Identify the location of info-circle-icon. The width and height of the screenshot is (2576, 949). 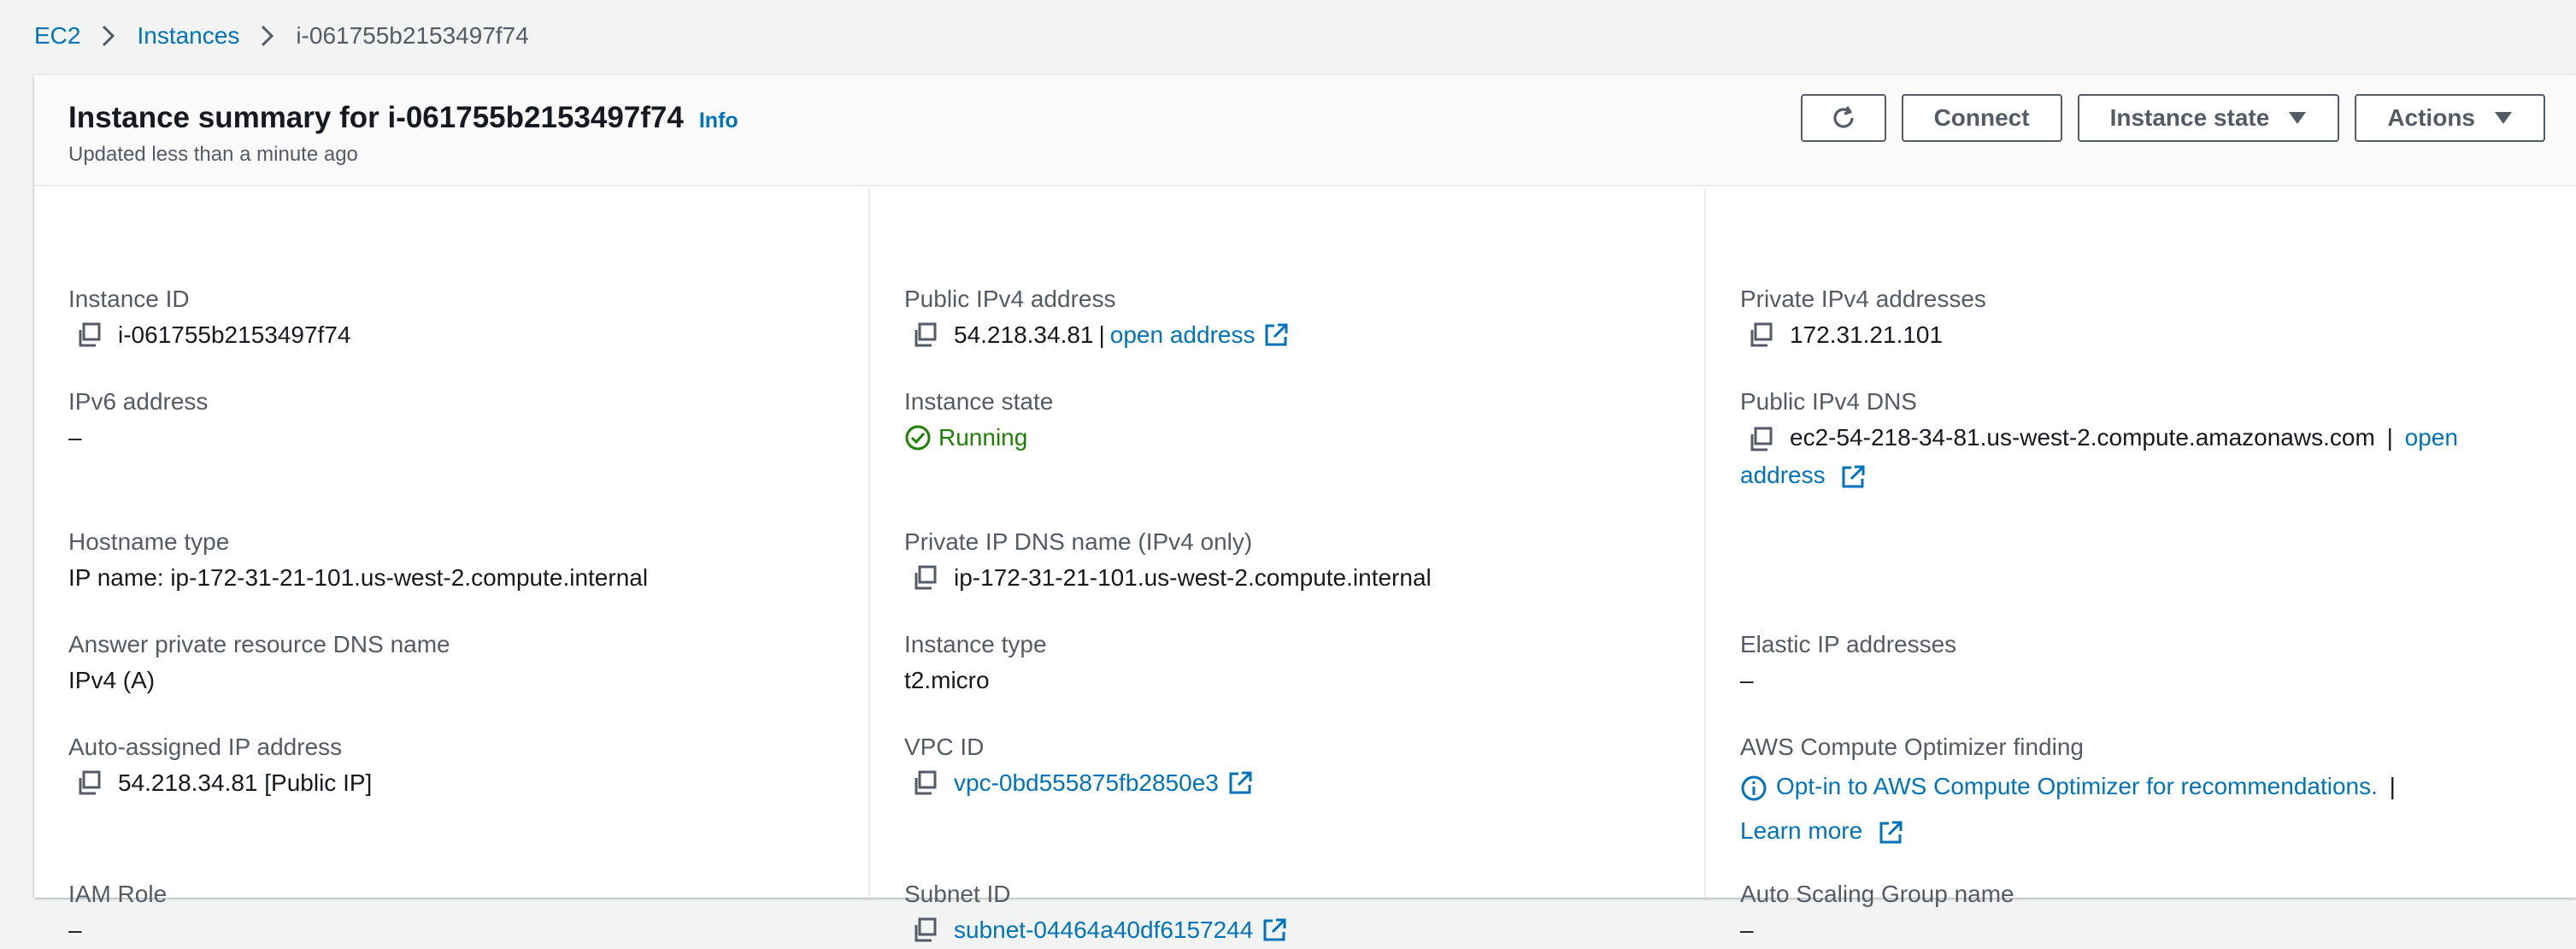
(1753, 788).